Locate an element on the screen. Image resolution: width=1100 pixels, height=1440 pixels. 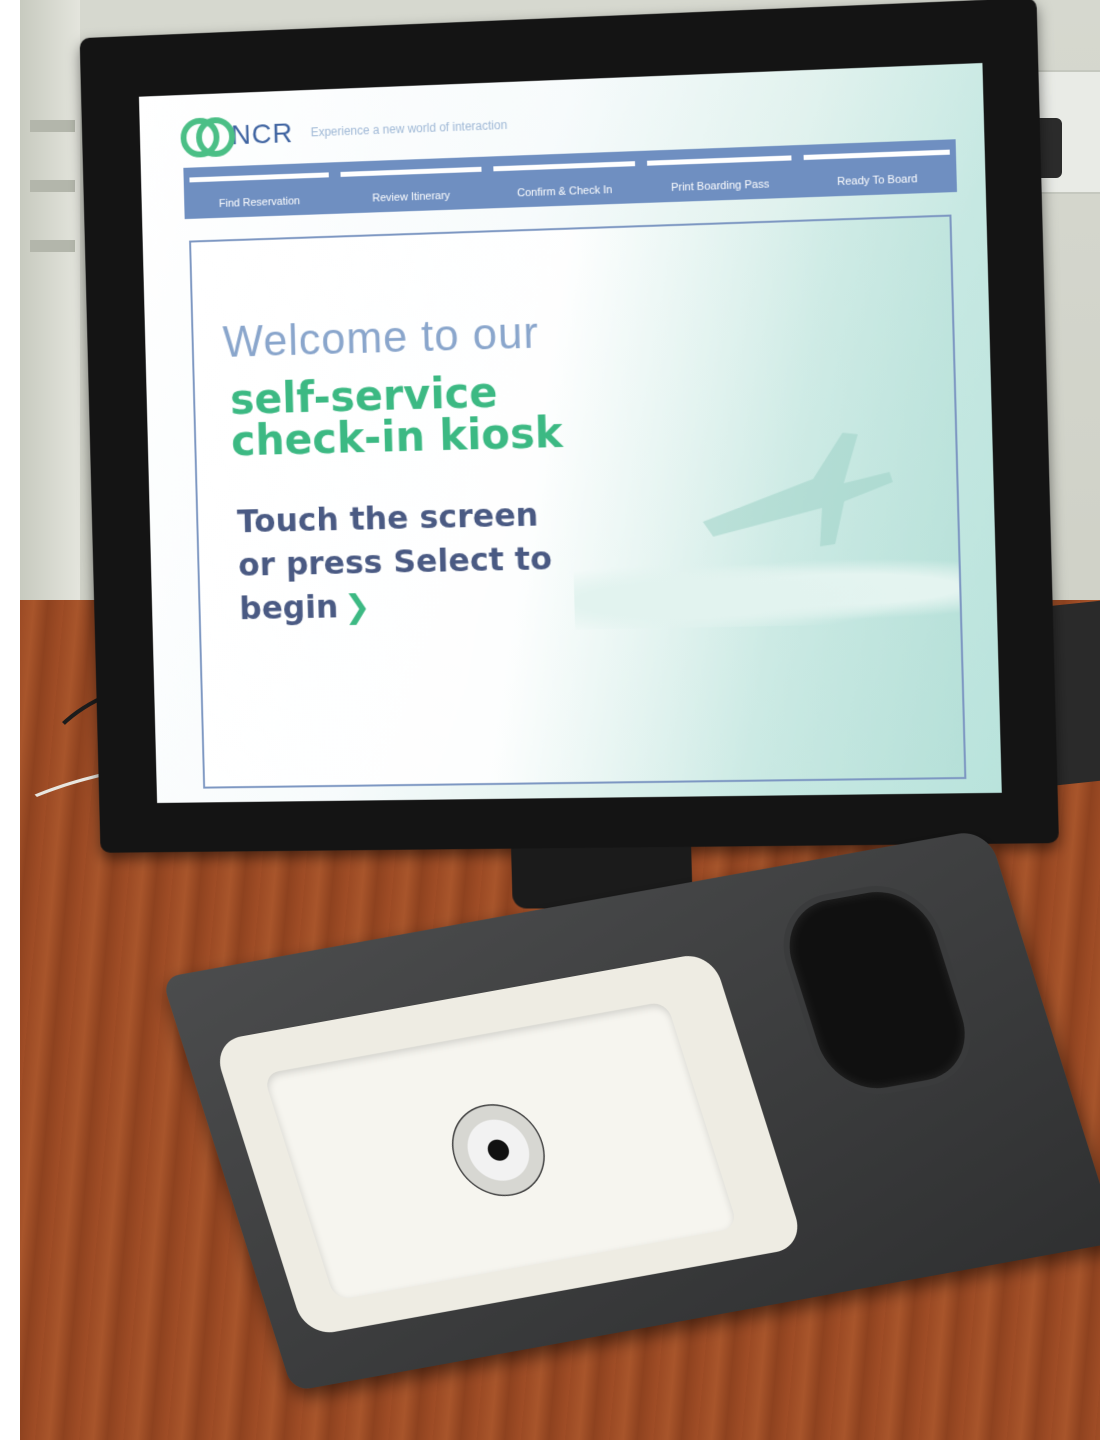
step-confirm-check-in: Confirm & Check In is located at coordinates (565, 180).